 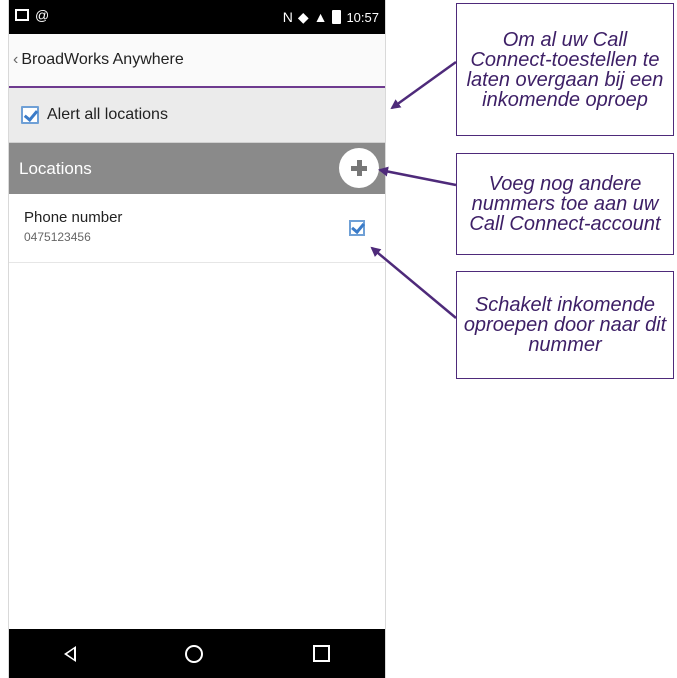 What do you see at coordinates (320, 17) in the screenshot?
I see `signal-icon: ▲` at bounding box center [320, 17].